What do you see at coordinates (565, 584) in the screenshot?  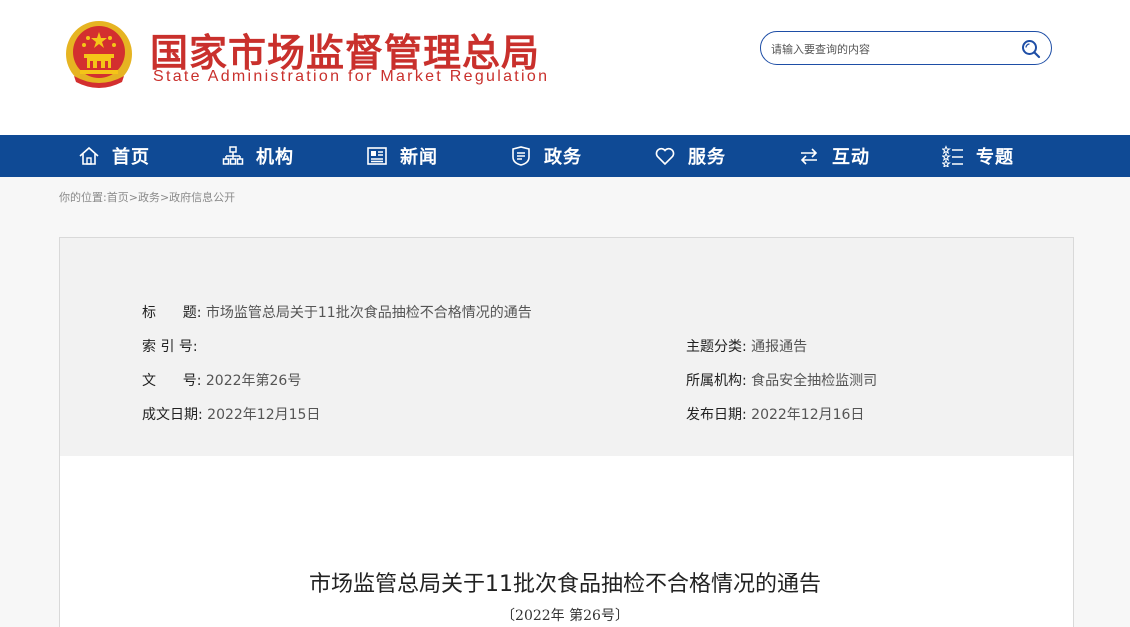 I see `document-title: 市场监管总局关于11批次食品抽检不合格情况的通告` at bounding box center [565, 584].